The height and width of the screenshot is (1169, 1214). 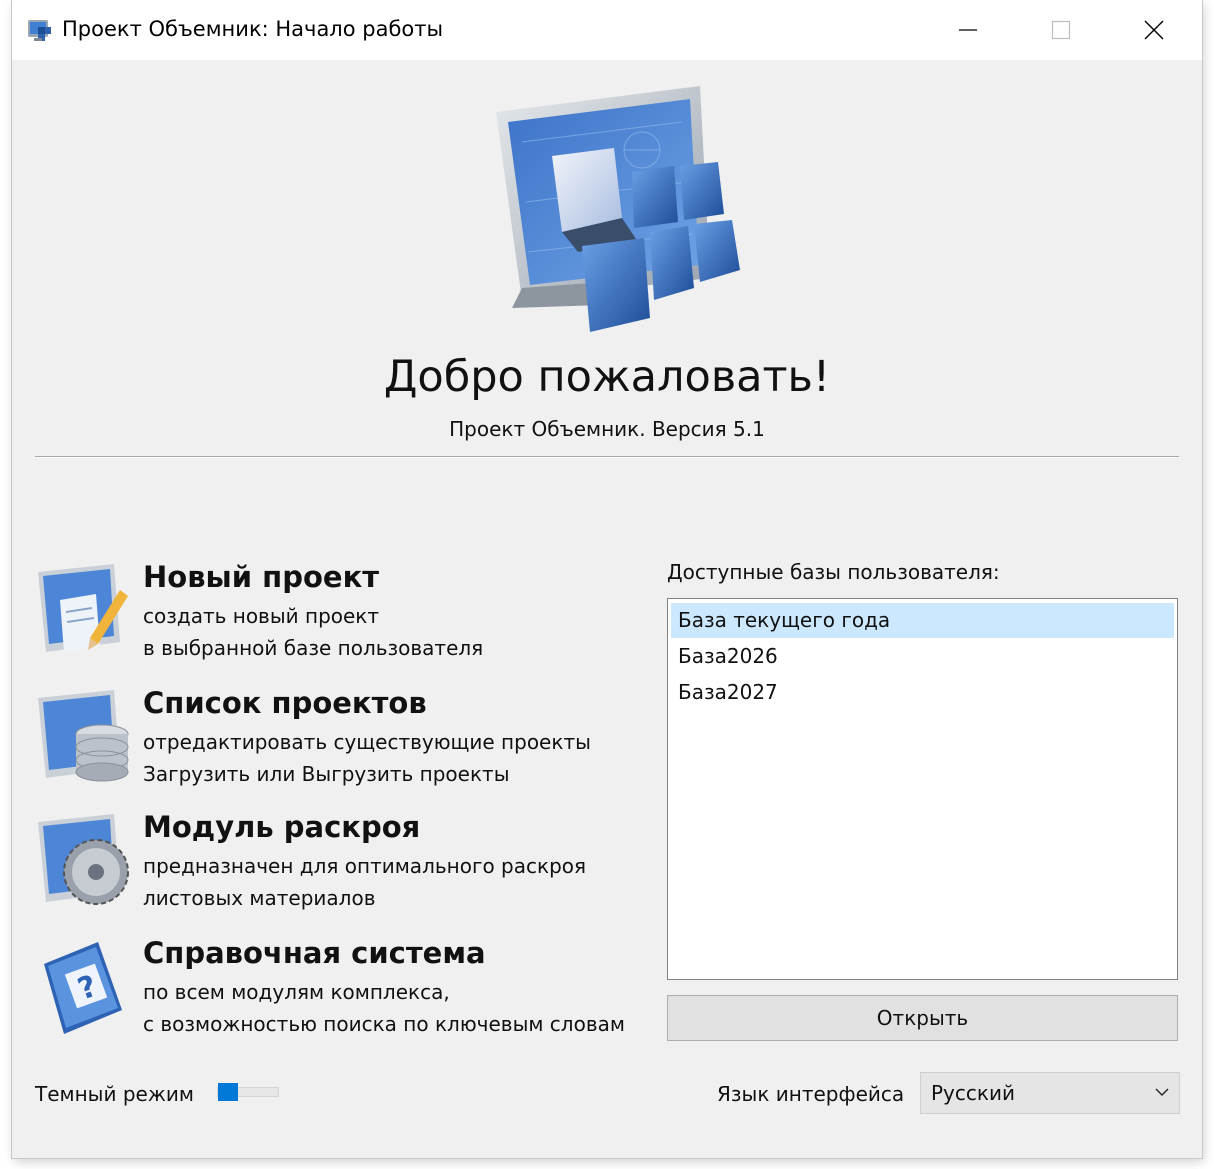 I want to click on close-icon, so click(x=1154, y=30).